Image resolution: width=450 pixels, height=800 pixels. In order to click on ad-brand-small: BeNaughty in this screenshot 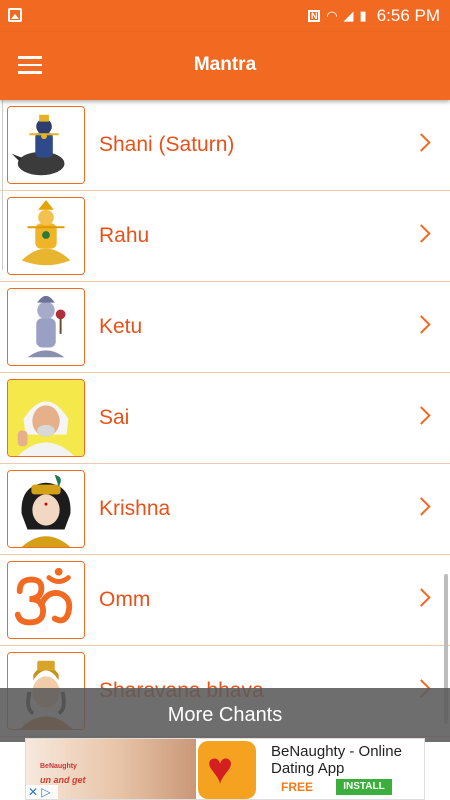, I will do `click(58, 766)`.